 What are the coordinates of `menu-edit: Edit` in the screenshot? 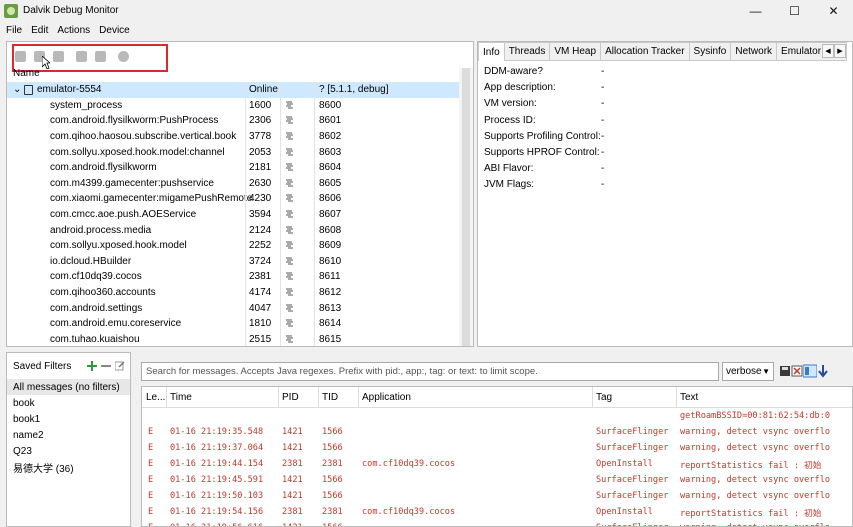 It's located at (38, 30).